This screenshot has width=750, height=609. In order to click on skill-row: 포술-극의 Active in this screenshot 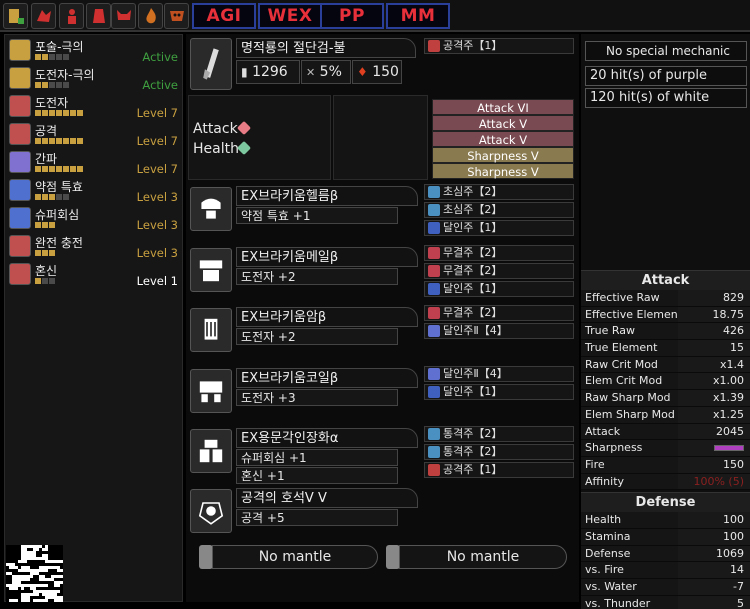, I will do `click(94, 50)`.